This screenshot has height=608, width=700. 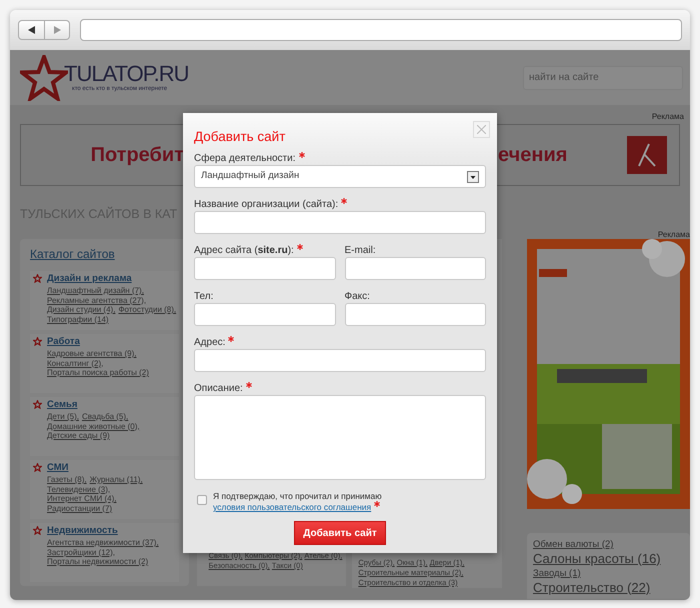 I want to click on subcategory-link: Газеты (8),, so click(x=67, y=479).